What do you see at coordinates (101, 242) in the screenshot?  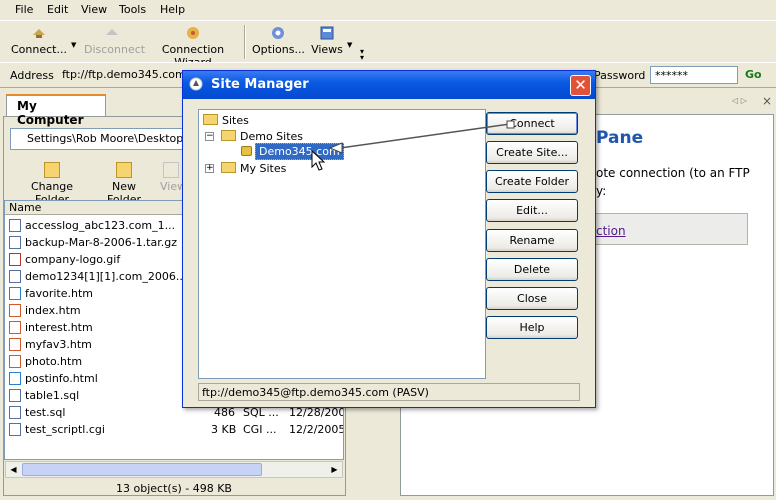 I see `file-name: backup-Mar-8-2006-1.tar.gz` at bounding box center [101, 242].